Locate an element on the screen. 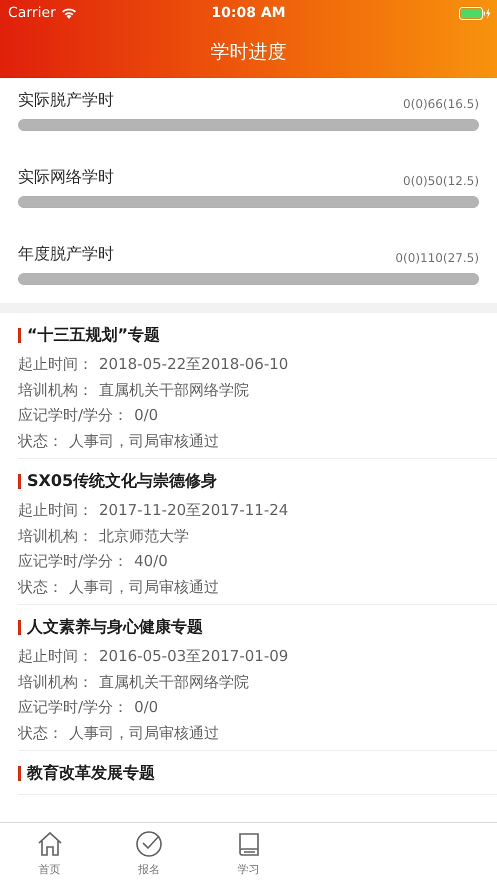  tab-item: 首页 is located at coordinates (50, 853).